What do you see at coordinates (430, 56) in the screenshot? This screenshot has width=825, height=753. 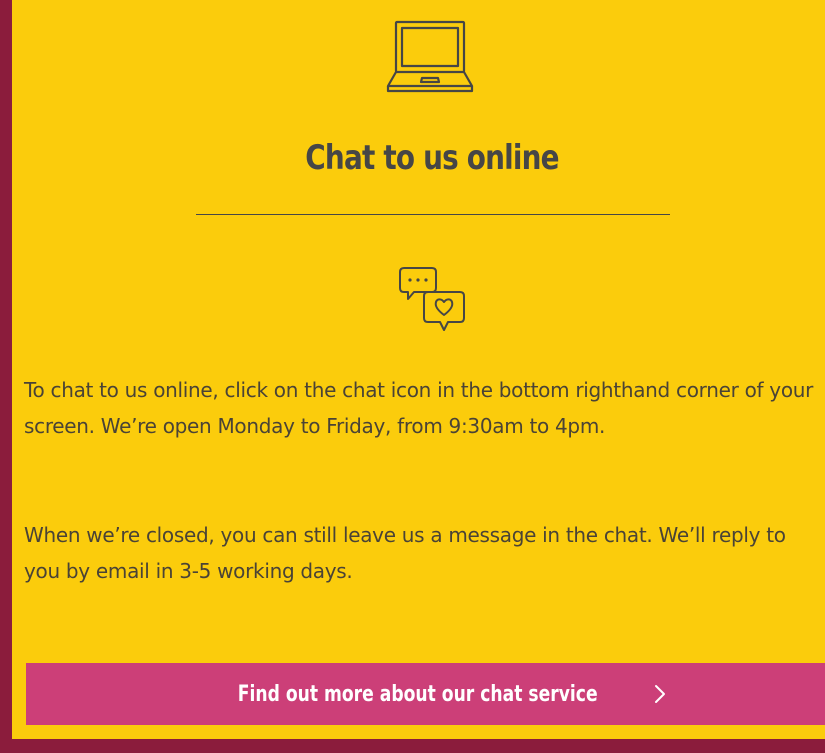 I see `laptop-icon` at bounding box center [430, 56].